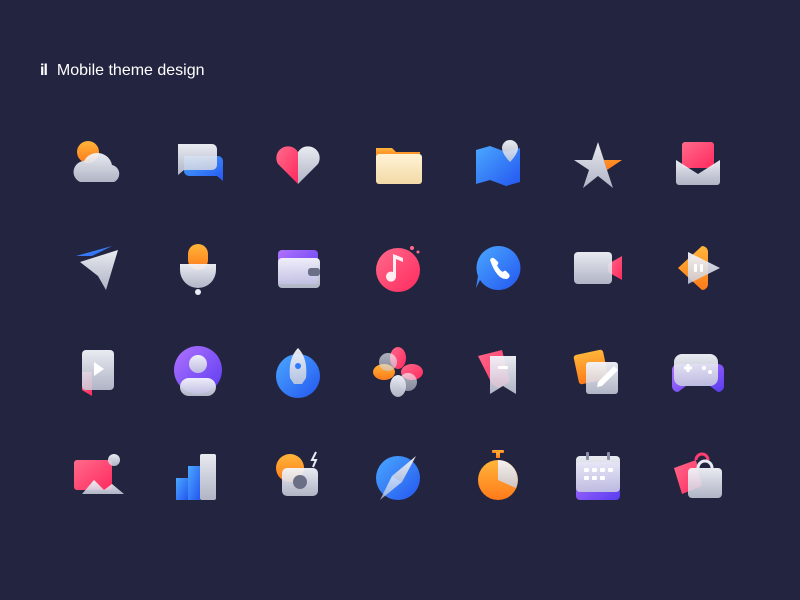 Image resolution: width=800 pixels, height=600 pixels. Describe the element at coordinates (130, 70) in the screenshot. I see `page-title: Mobile theme design` at that location.